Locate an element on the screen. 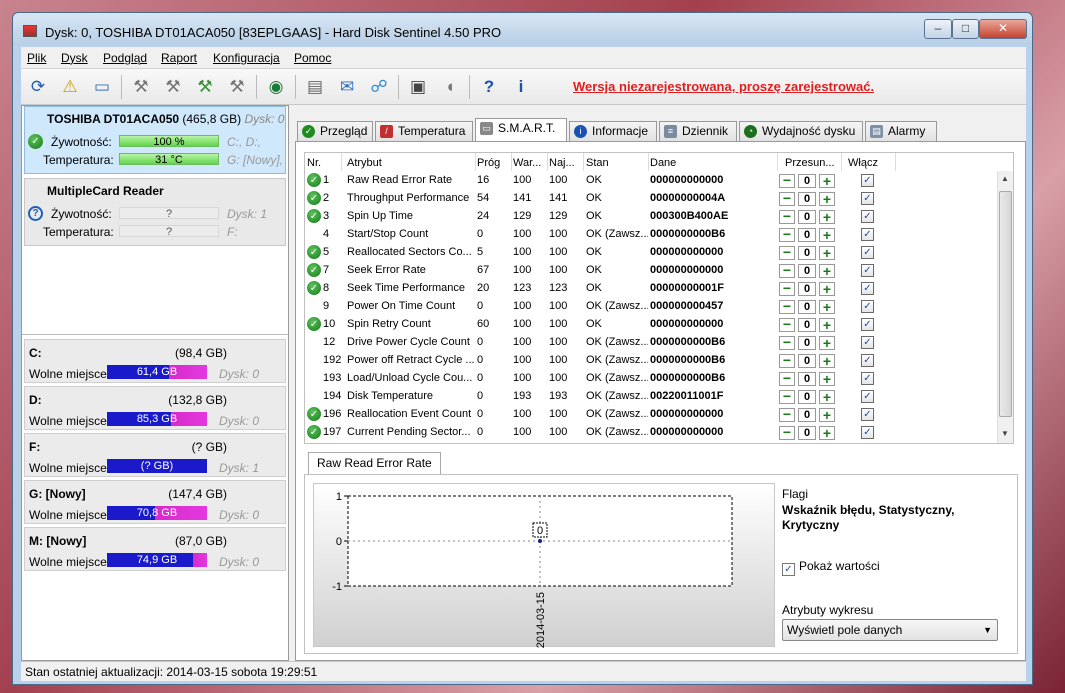 This screenshot has height=693, width=1065. tab-smart: ▭ S.M.A.R.T. is located at coordinates (521, 130).